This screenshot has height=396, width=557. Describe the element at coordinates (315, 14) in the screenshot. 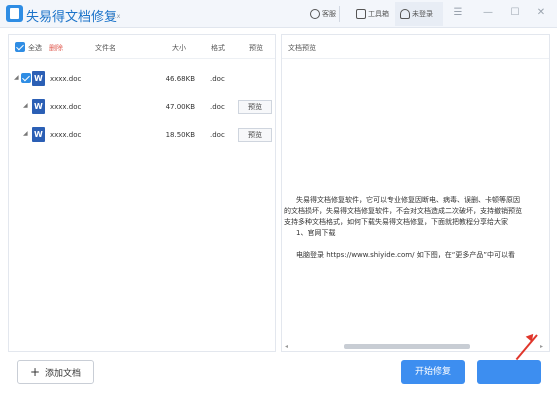

I see `chat-icon` at that location.